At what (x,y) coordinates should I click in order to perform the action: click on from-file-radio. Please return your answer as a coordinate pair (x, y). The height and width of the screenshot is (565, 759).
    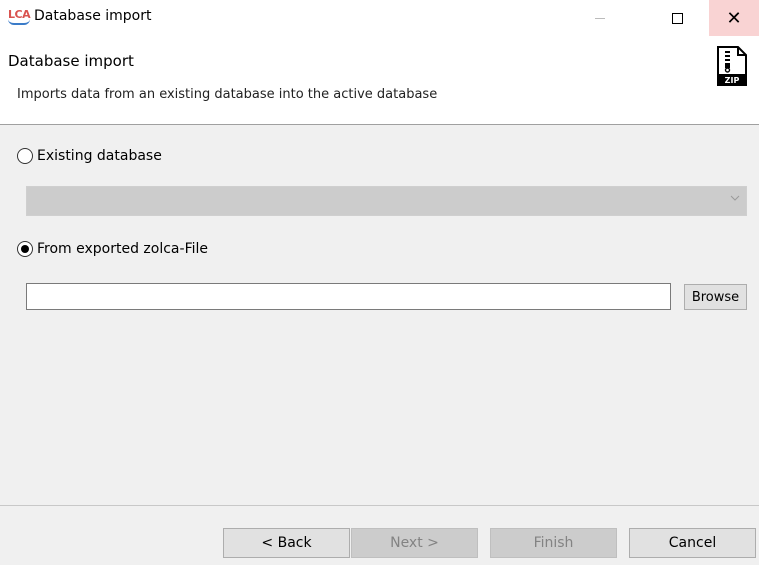
    Looking at the image, I should click on (25, 249).